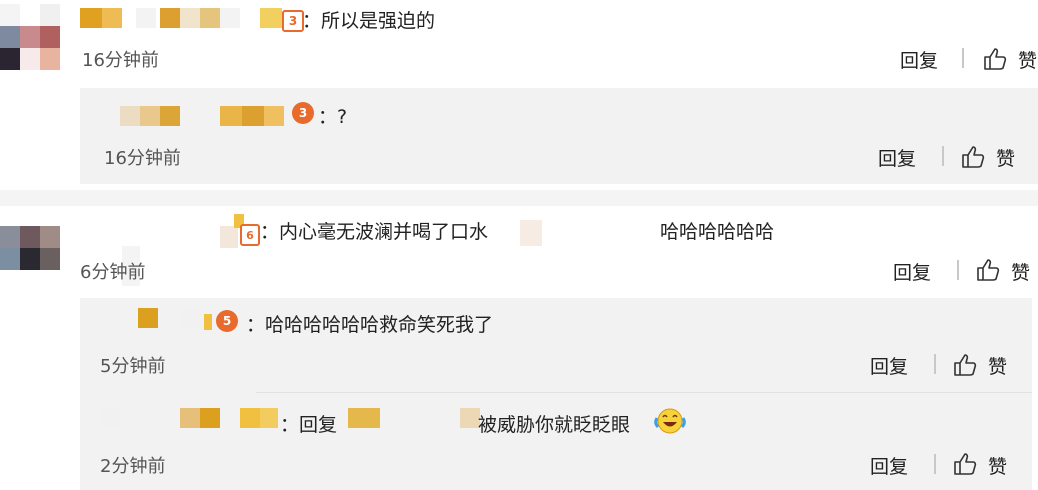 Image resolution: width=1038 pixels, height=490 pixels. Describe the element at coordinates (374, 232) in the screenshot. I see `comment-text: ：内心毫无波澜并喝了口水` at that location.